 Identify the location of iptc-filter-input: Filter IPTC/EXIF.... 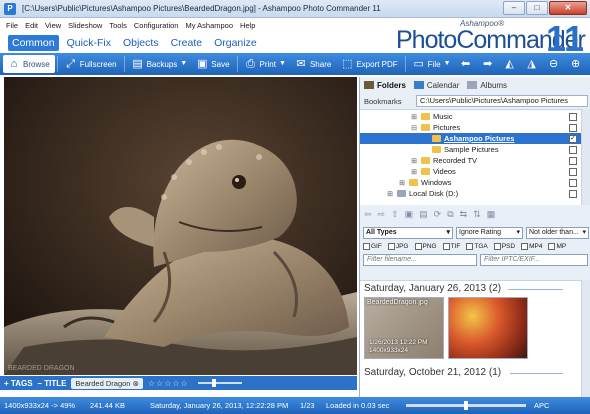
(534, 260).